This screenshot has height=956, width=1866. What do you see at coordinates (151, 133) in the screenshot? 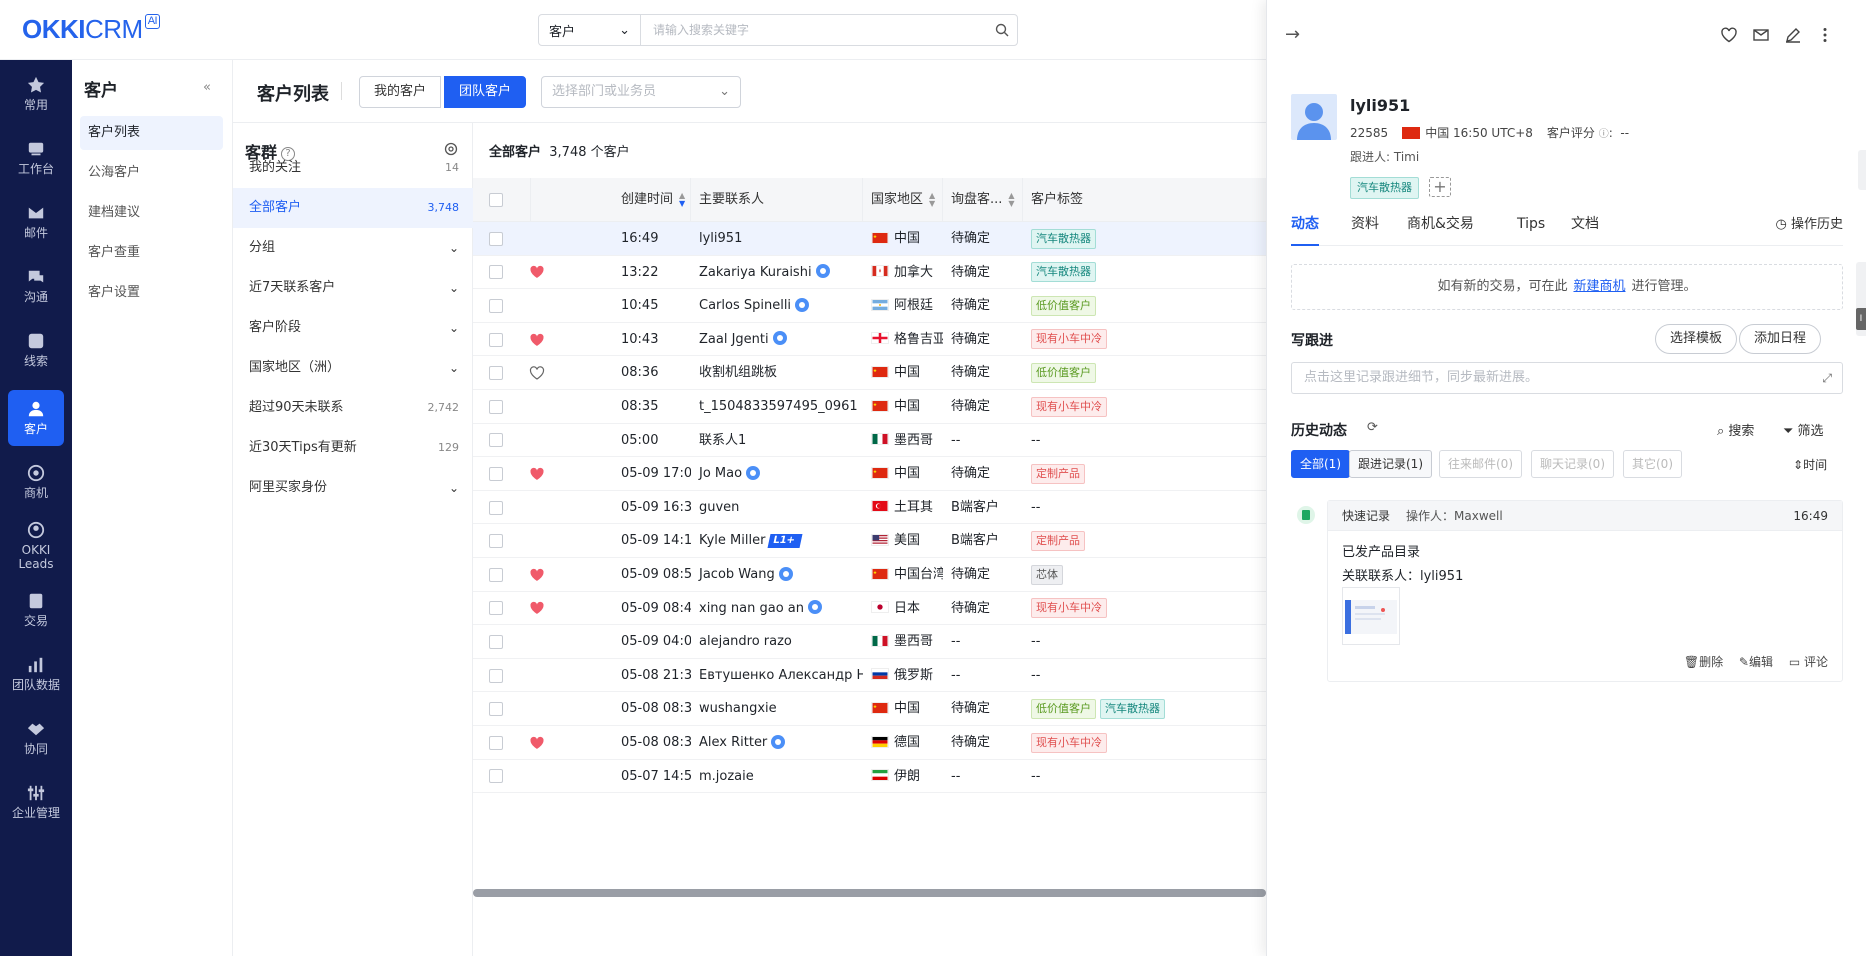
I see `subnav-item-customer-list: 客户列表` at bounding box center [151, 133].